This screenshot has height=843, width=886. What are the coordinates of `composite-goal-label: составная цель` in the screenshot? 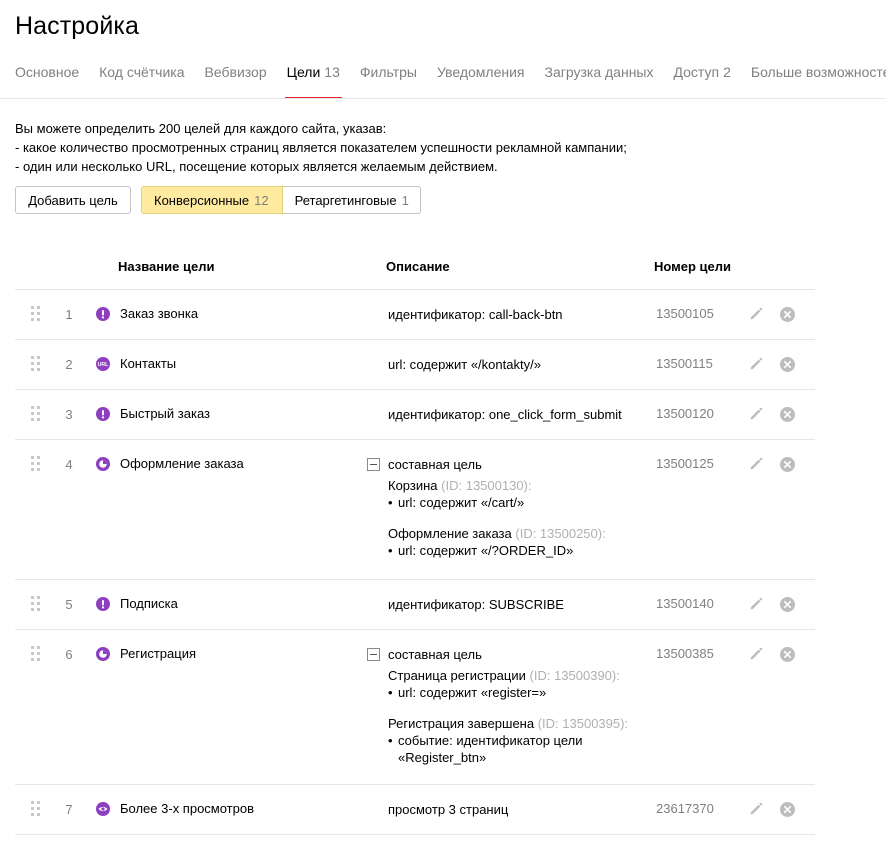 It's located at (435, 464).